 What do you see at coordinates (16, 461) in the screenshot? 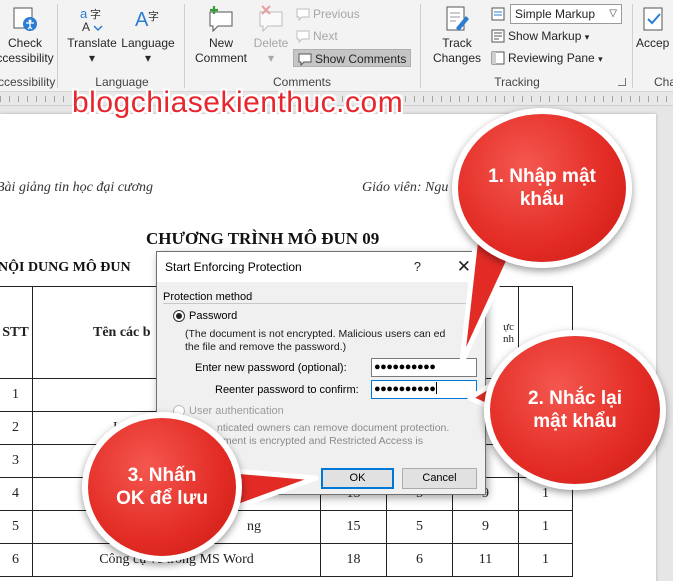
I see `cell-stt: 3` at bounding box center [16, 461].